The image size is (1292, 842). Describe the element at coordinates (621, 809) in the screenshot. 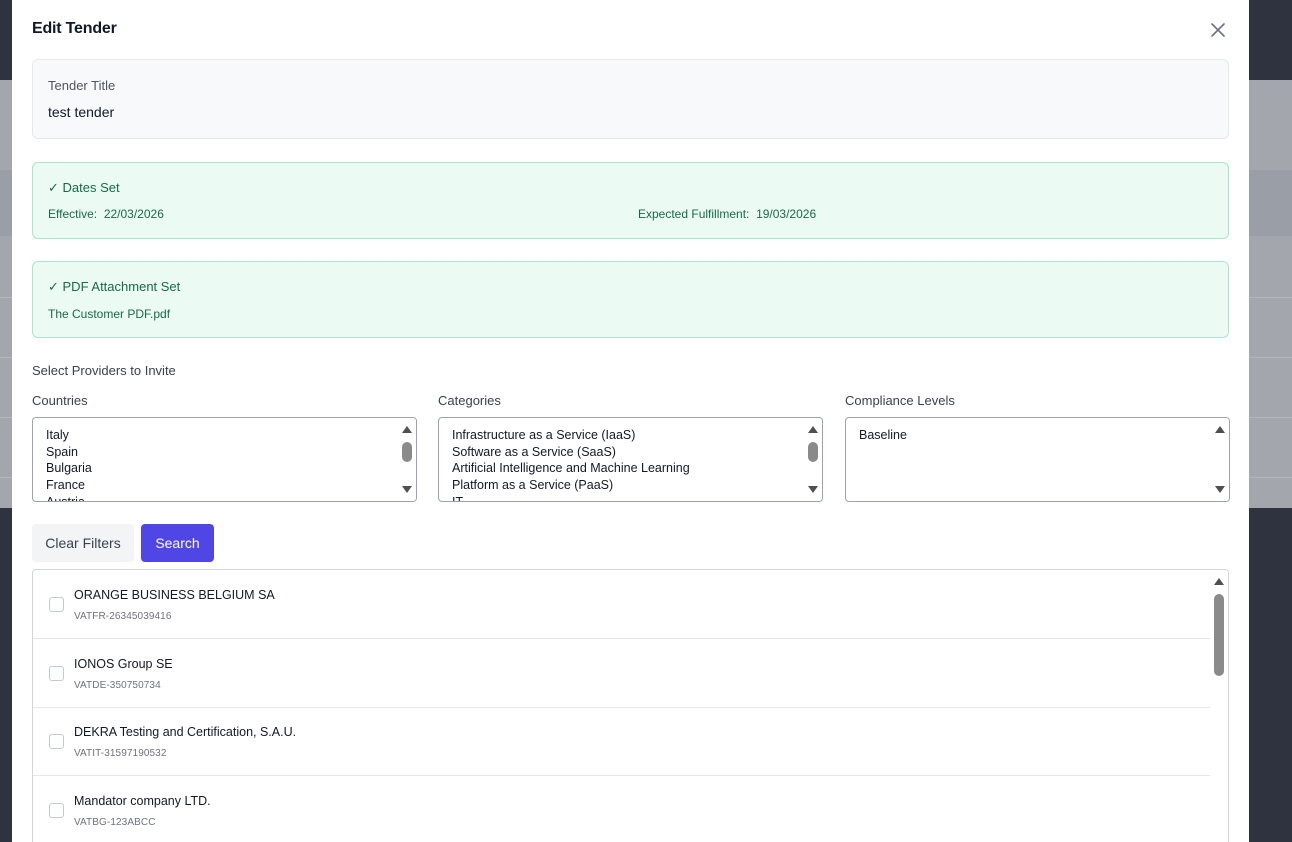

I see `list-item: Mandator company LTD. VATBG-123ABCC` at that location.